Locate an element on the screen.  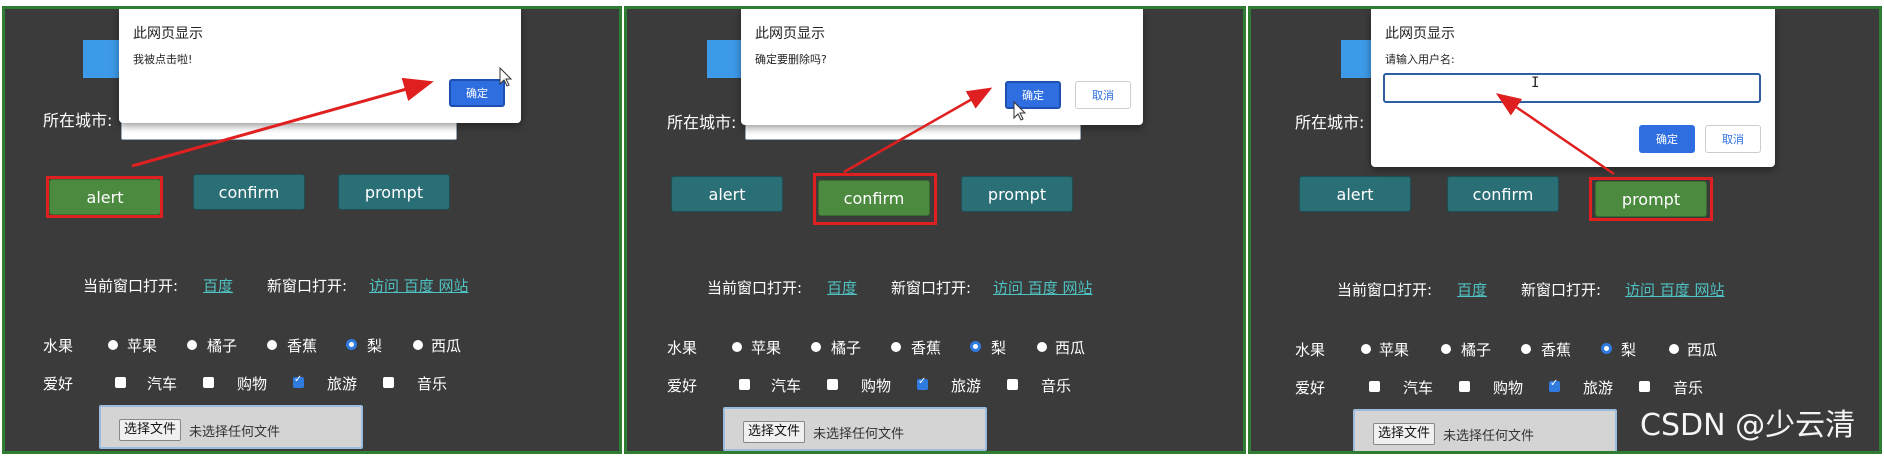
text-cursor-icon: I is located at coordinates (1535, 83).